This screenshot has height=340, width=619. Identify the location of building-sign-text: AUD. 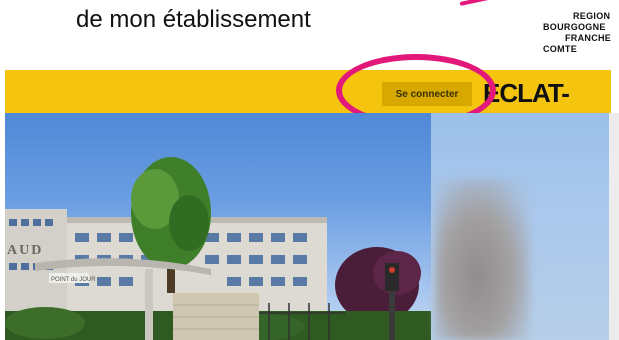
(25, 250).